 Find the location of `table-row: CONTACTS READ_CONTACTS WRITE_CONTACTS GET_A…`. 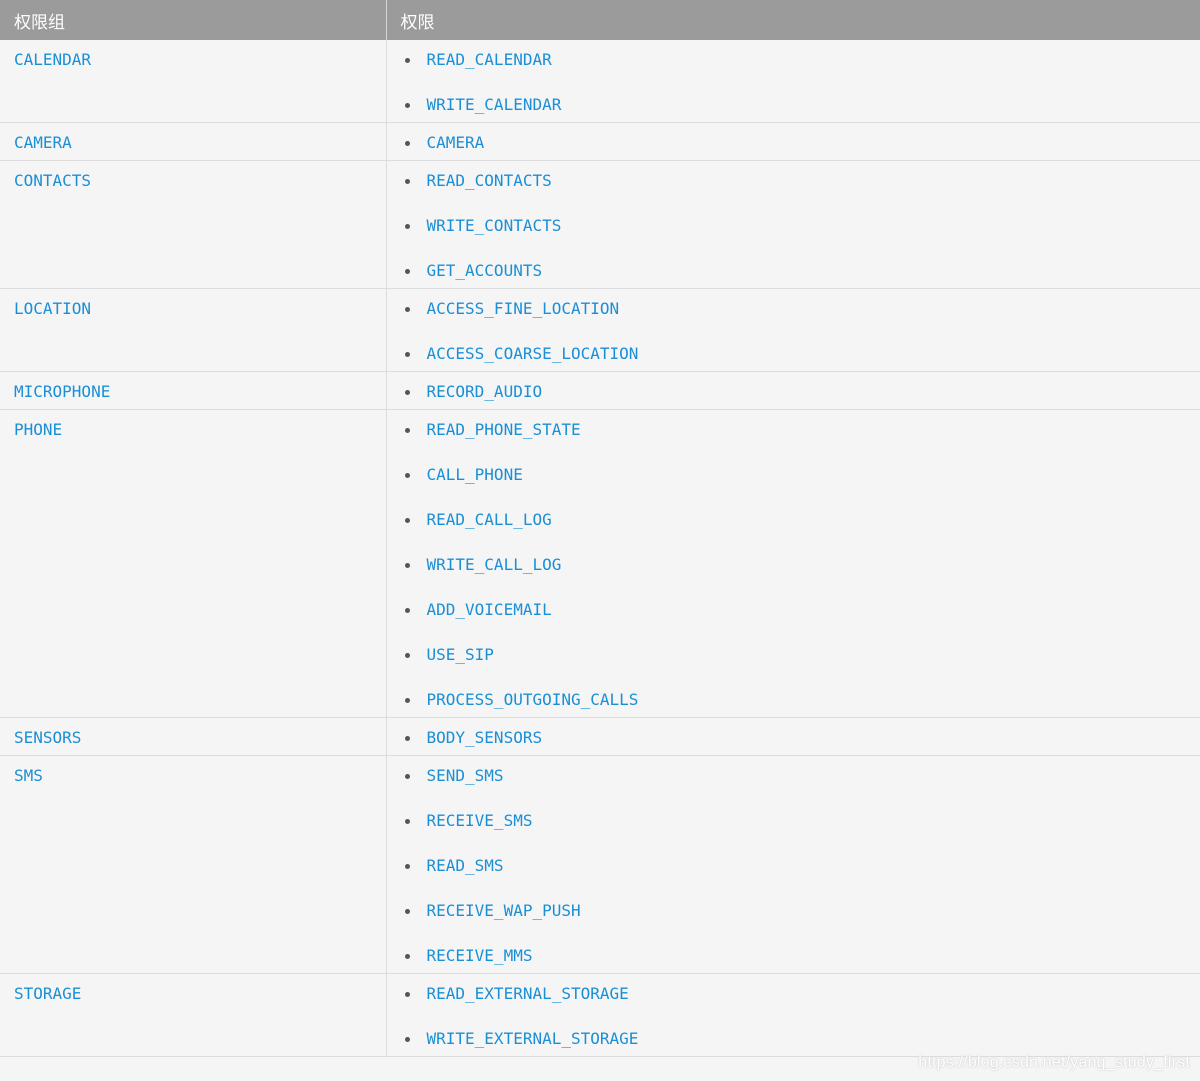

table-row: CONTACTS READ_CONTACTS WRITE_CONTACTS GET_A… is located at coordinates (600, 224).